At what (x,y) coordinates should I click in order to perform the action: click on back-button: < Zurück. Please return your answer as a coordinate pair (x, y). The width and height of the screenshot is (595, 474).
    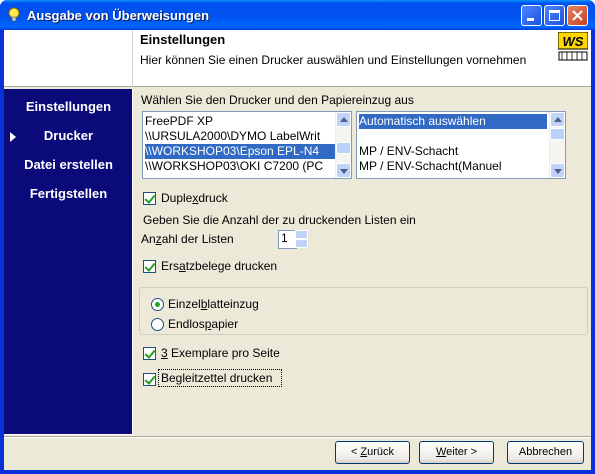
    Looking at the image, I should click on (372, 452).